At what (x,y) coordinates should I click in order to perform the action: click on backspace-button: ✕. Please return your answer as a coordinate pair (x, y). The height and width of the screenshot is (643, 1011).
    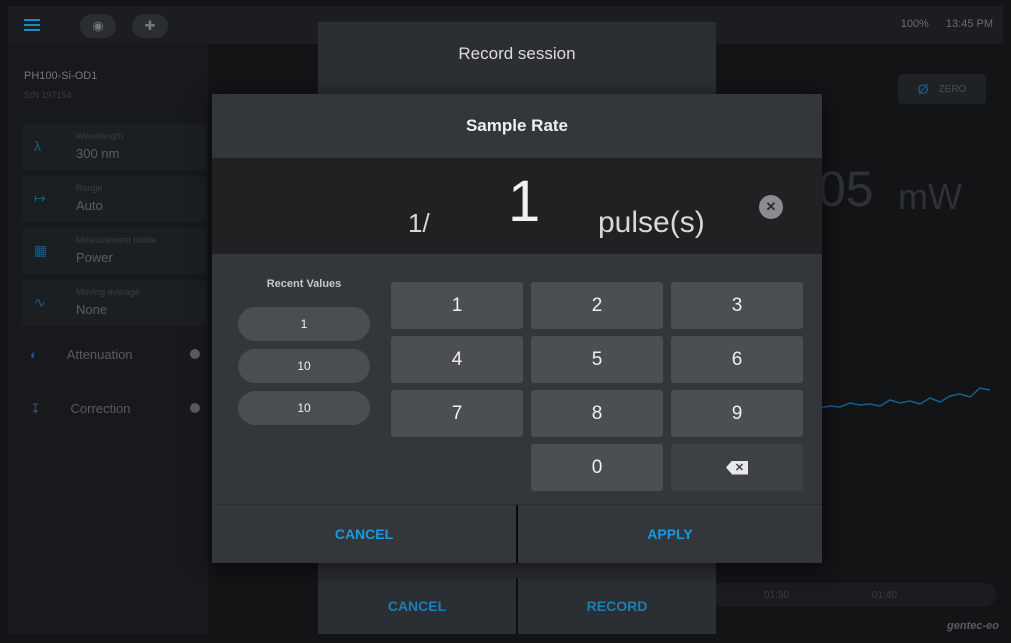
    Looking at the image, I should click on (737, 467).